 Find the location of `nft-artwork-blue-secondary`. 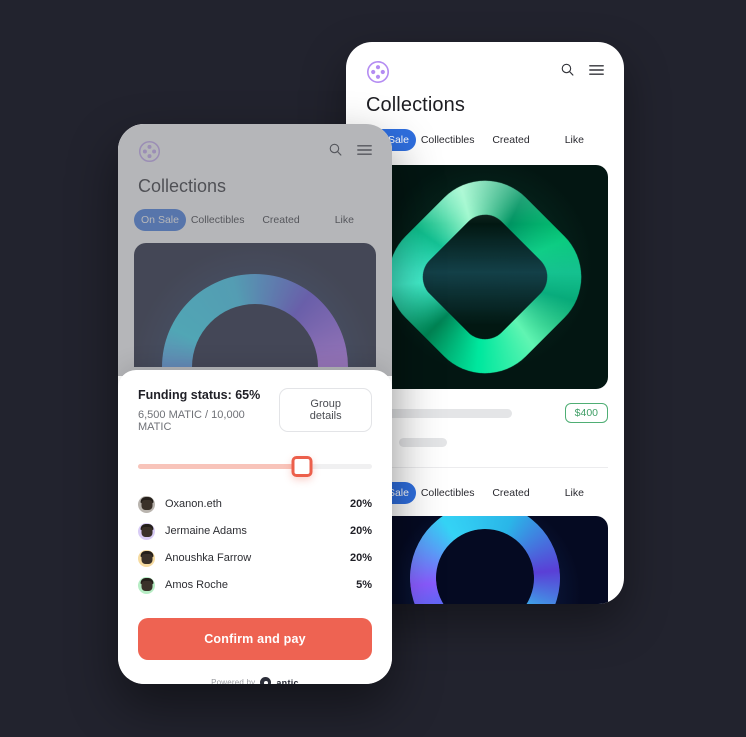

nft-artwork-blue-secondary is located at coordinates (485, 560).